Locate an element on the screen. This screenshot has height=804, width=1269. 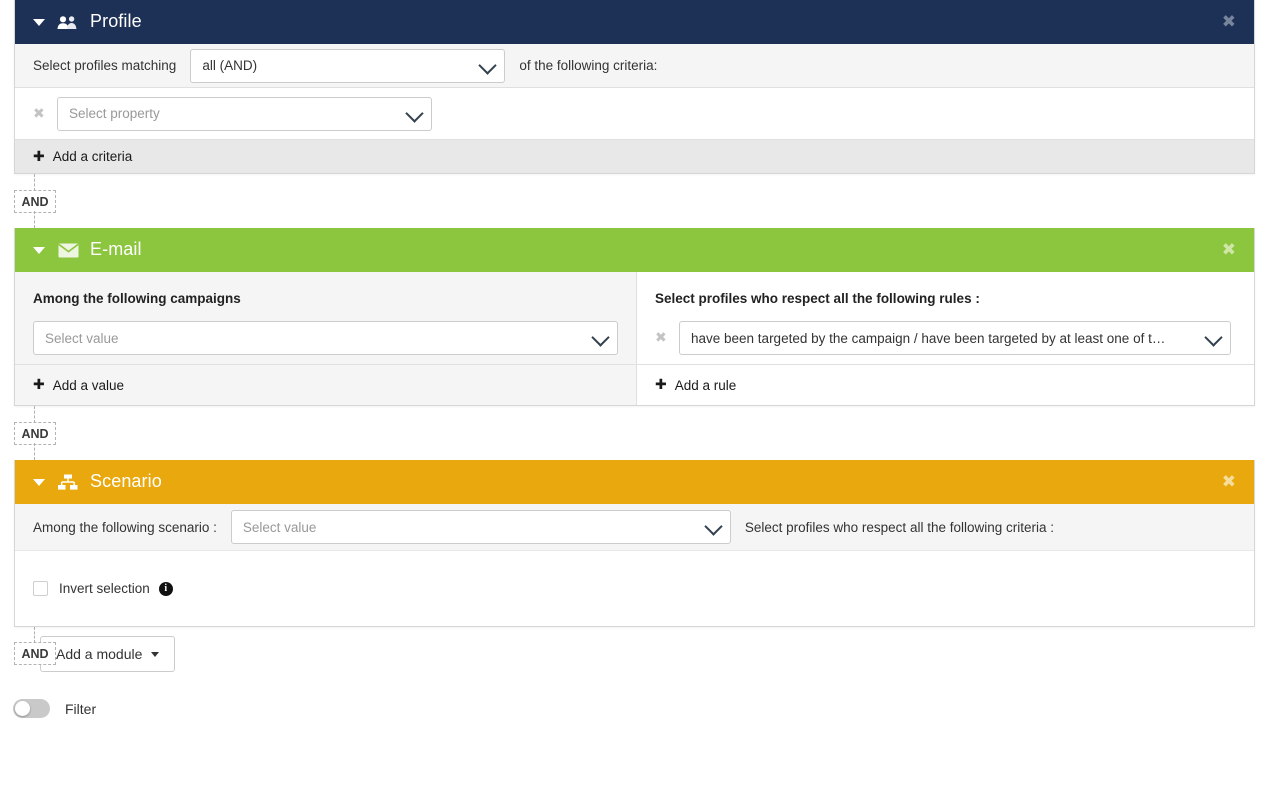
module-profile-header: Profile ✖ is located at coordinates (634, 22).